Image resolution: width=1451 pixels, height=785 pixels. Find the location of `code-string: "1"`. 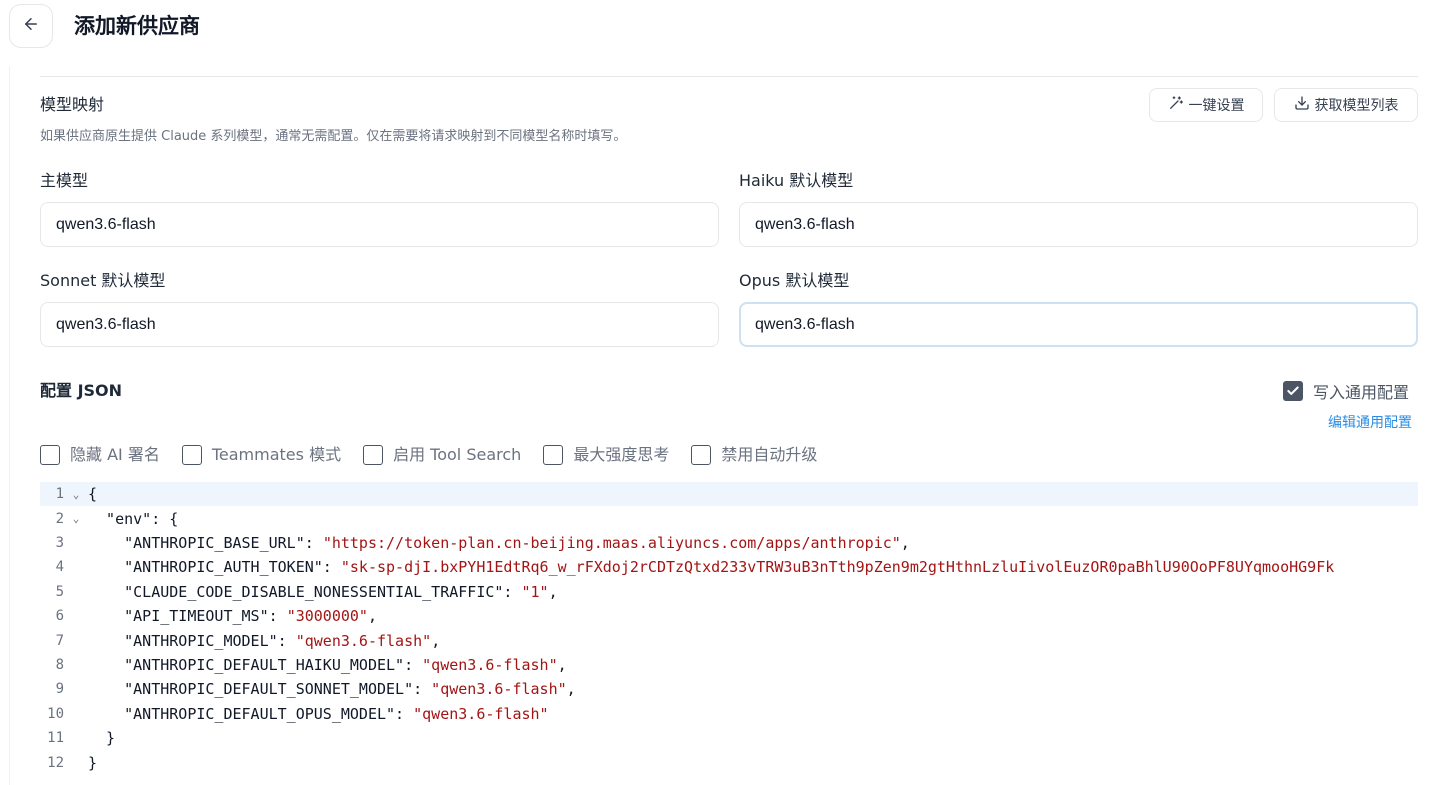

code-string: "1" is located at coordinates (535, 591).